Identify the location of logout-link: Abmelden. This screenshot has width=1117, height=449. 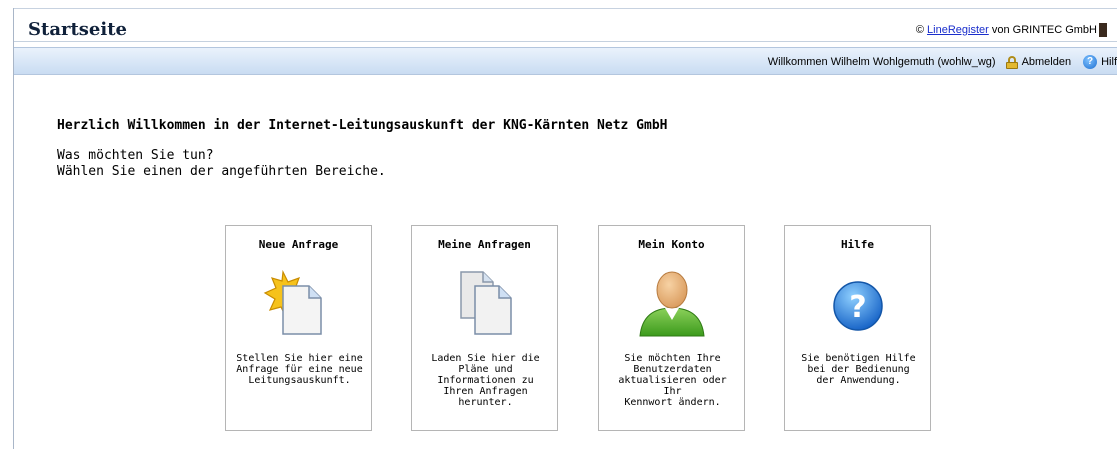
(1047, 62).